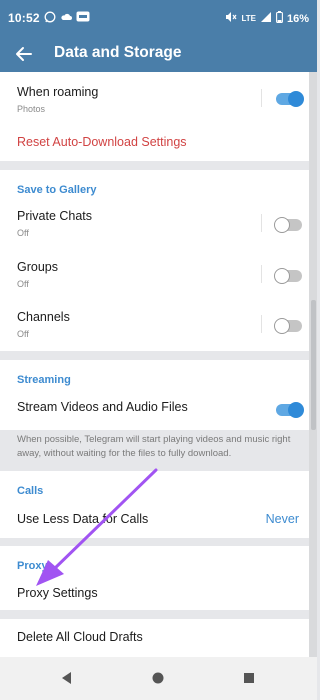  Describe the element at coordinates (248, 18) in the screenshot. I see `lte-label: LTE` at that location.